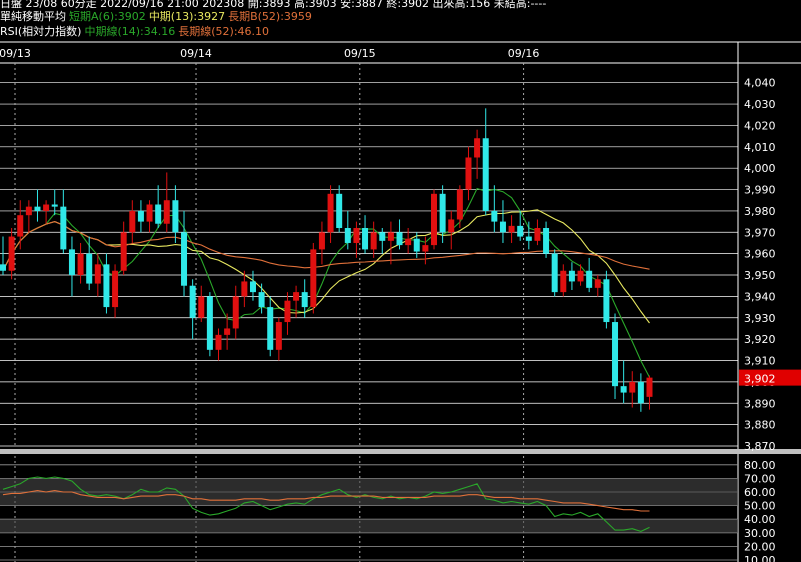 This screenshot has height=562, width=801. I want to click on rsi-tick-label: 70.00, so click(760, 478).